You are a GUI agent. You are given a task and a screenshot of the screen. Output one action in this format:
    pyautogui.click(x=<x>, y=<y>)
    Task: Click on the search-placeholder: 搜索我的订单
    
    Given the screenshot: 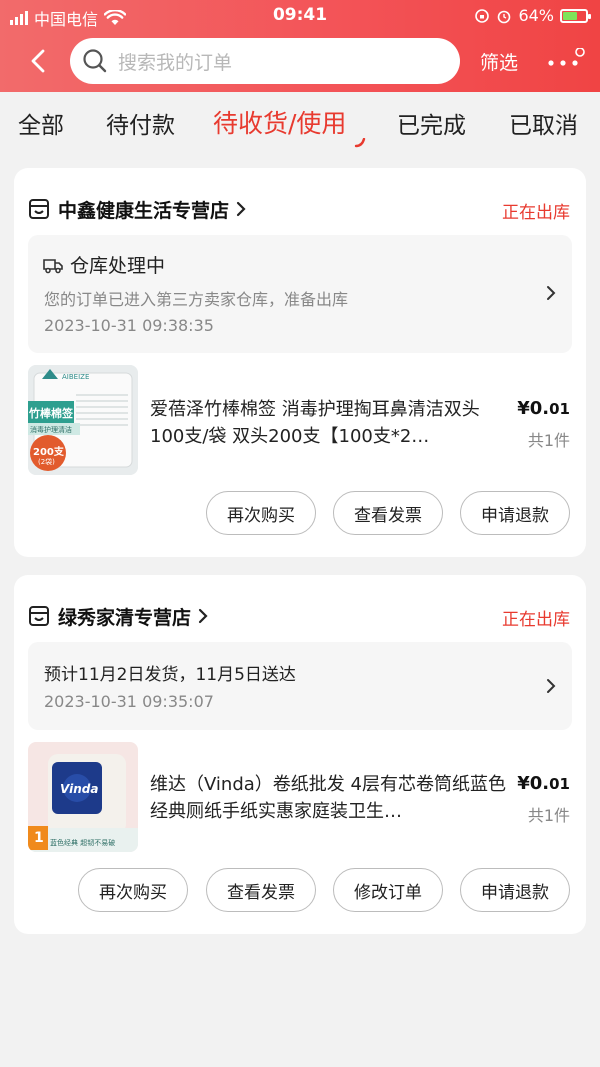 What is the action you would take?
    pyautogui.click(x=175, y=62)
    